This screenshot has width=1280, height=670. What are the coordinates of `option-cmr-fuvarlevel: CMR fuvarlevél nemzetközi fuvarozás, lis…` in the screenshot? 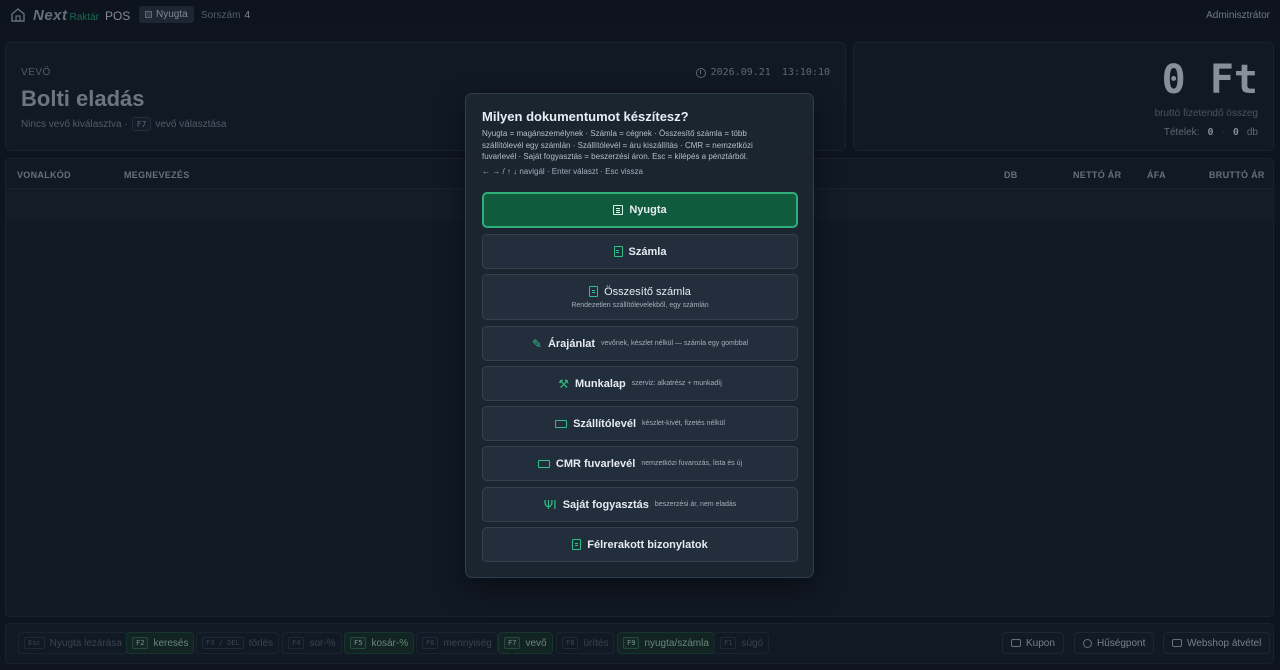 It's located at (640, 463).